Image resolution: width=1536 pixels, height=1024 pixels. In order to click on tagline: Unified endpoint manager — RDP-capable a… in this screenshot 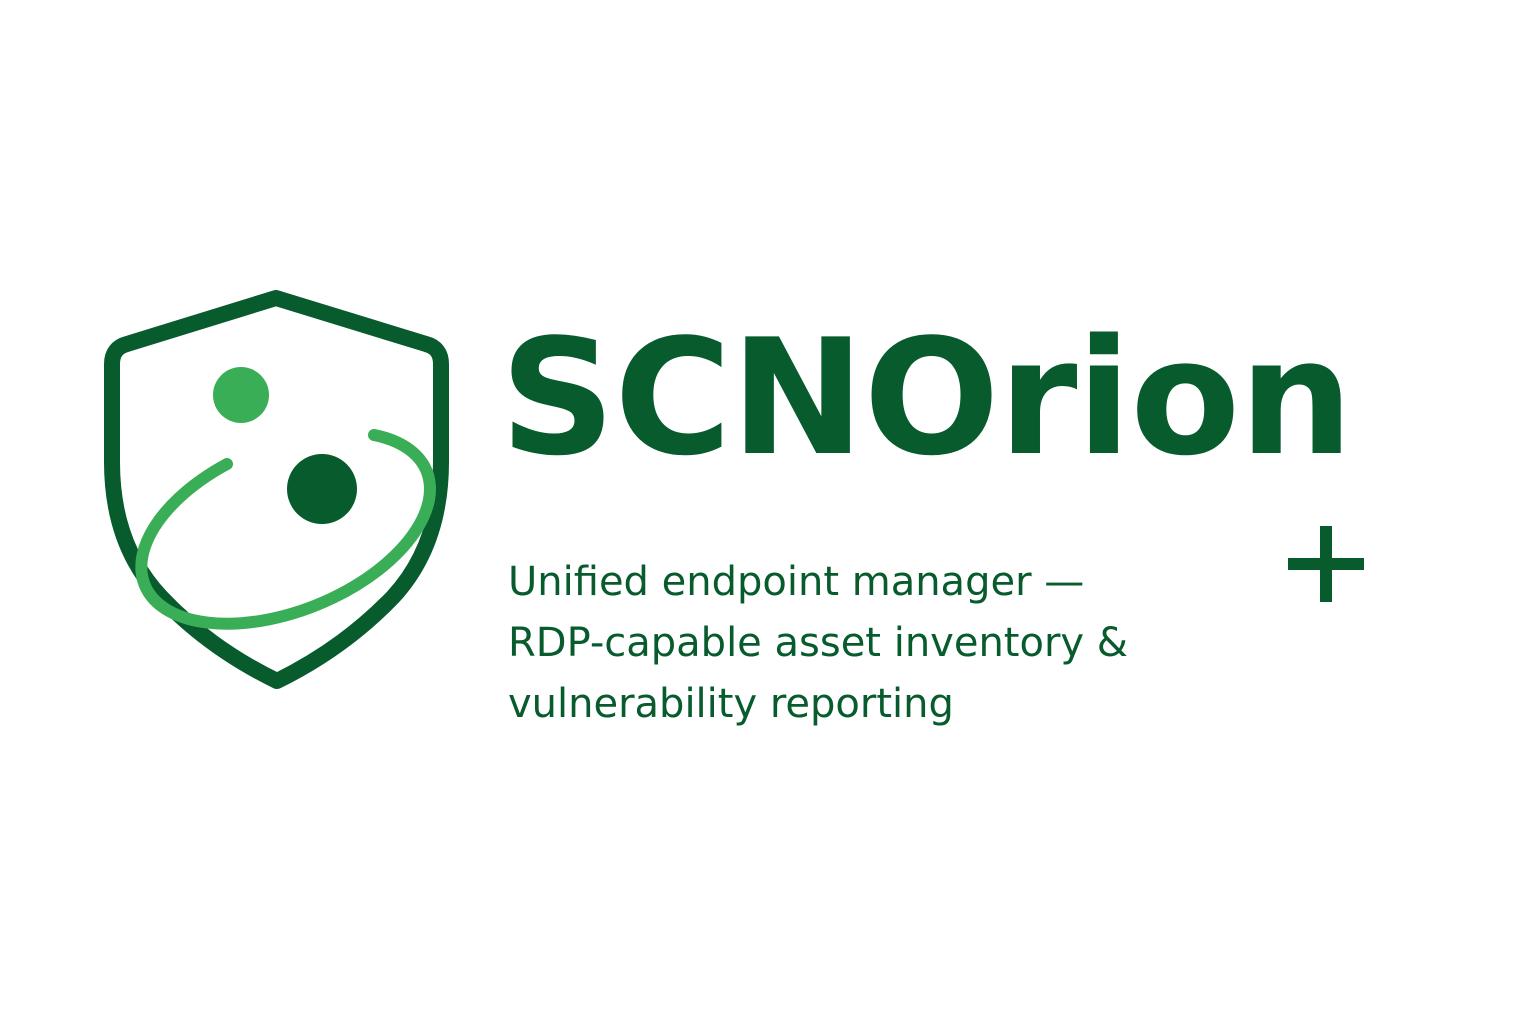, I will do `click(888, 643)`.